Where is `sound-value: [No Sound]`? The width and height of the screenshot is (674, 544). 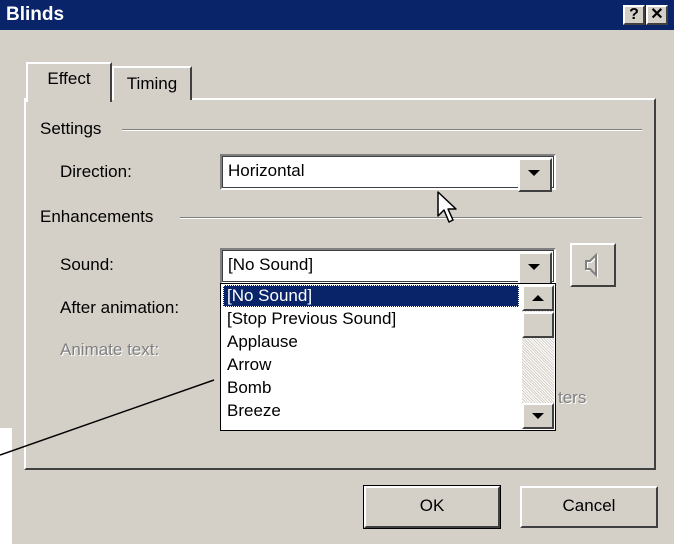
sound-value: [No Sound] is located at coordinates (271, 264).